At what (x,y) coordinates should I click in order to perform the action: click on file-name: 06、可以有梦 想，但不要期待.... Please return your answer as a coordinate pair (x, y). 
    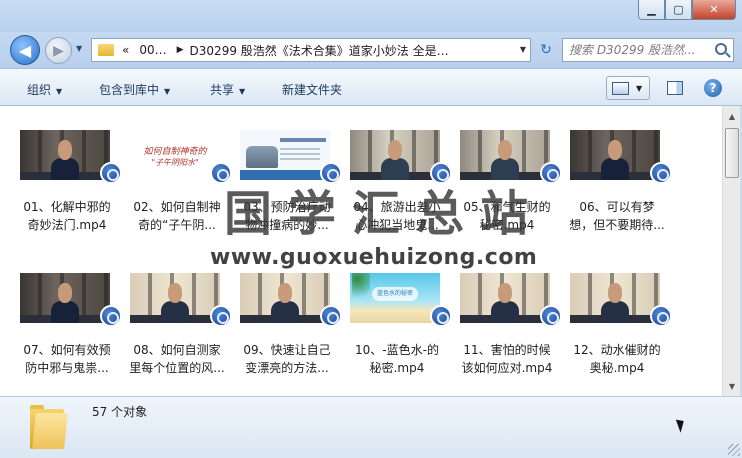
    Looking at the image, I should click on (617, 216).